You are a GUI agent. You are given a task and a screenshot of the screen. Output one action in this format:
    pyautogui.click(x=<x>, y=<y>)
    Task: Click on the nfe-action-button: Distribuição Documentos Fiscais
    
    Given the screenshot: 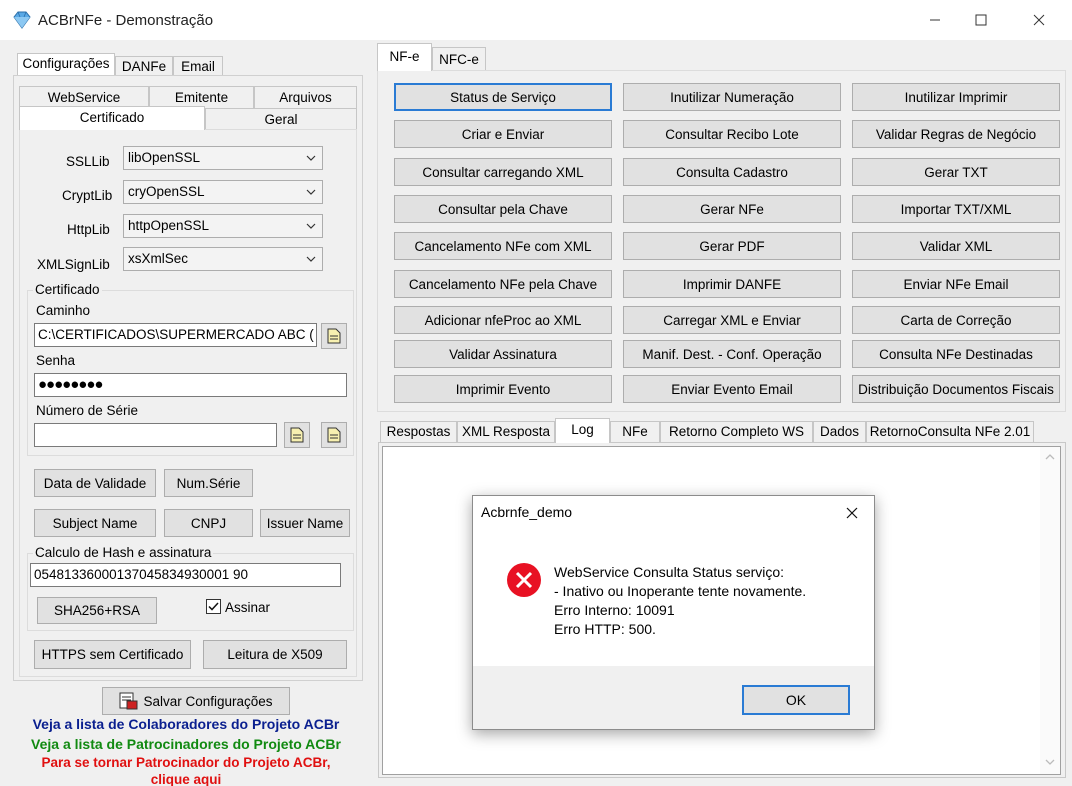 What is the action you would take?
    pyautogui.click(x=956, y=389)
    